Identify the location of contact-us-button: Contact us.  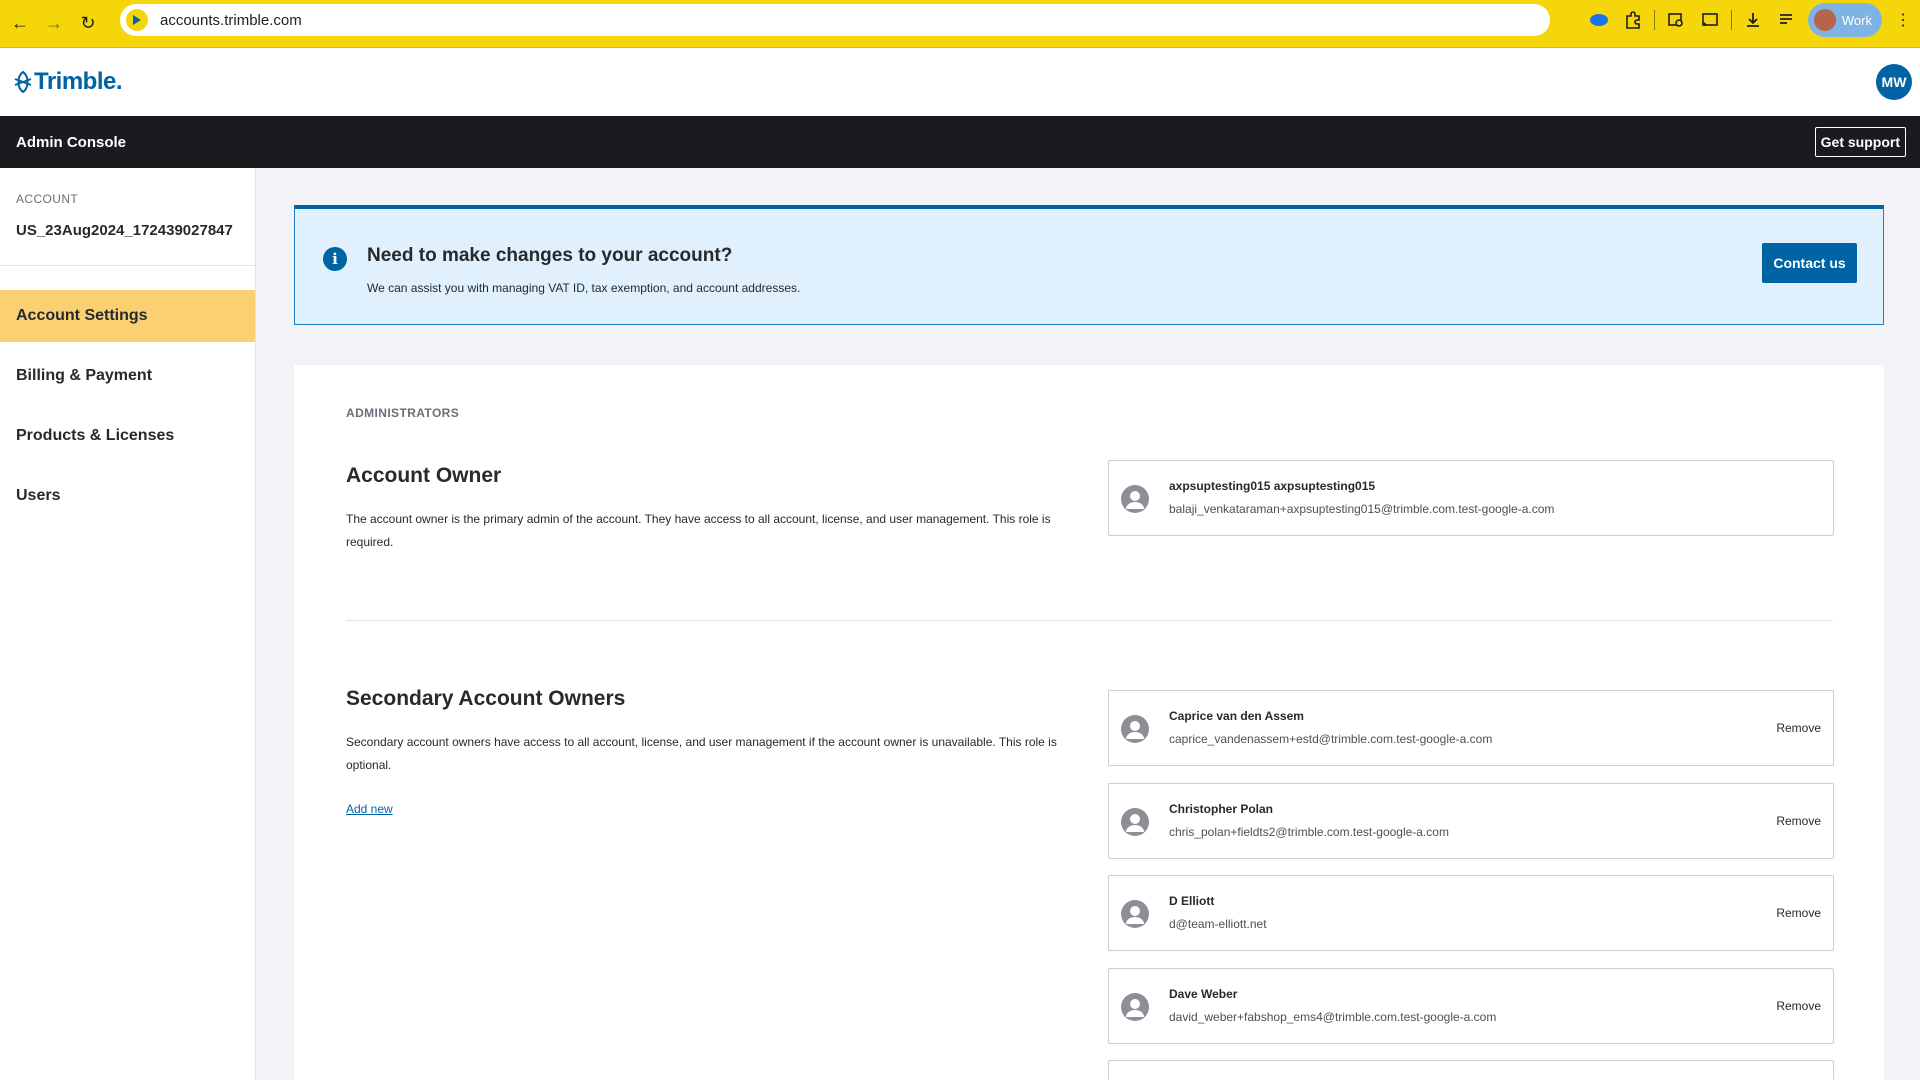
(1809, 263).